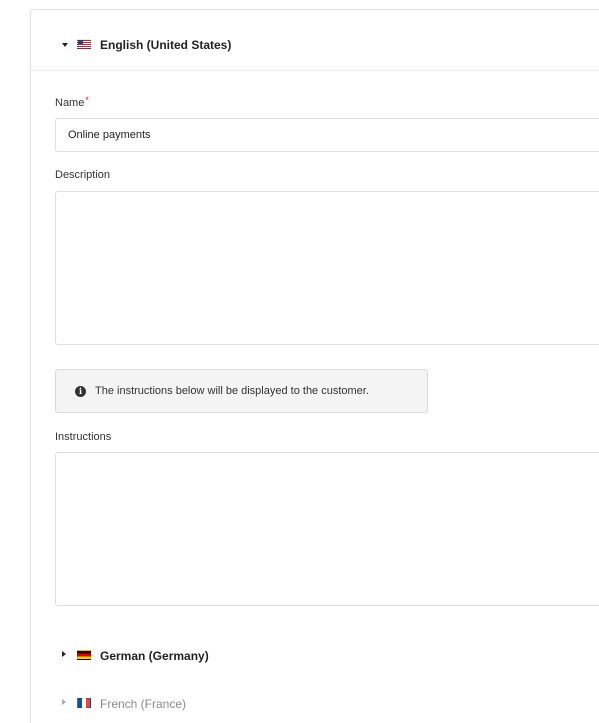 The width and height of the screenshot is (599, 723). What do you see at coordinates (84, 44) in the screenshot?
I see `flag-us-icon` at bounding box center [84, 44].